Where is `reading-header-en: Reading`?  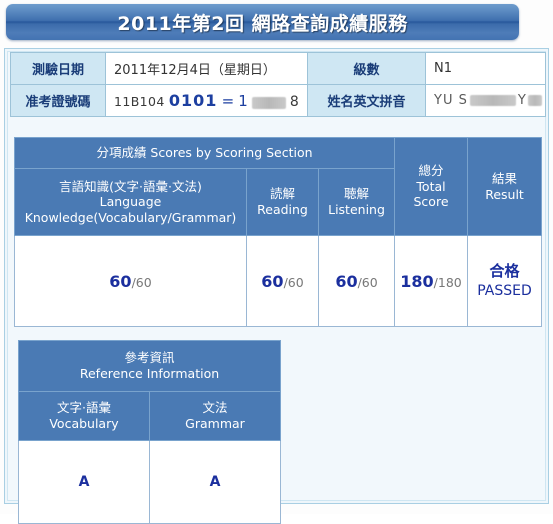
reading-header-en: Reading is located at coordinates (282, 209).